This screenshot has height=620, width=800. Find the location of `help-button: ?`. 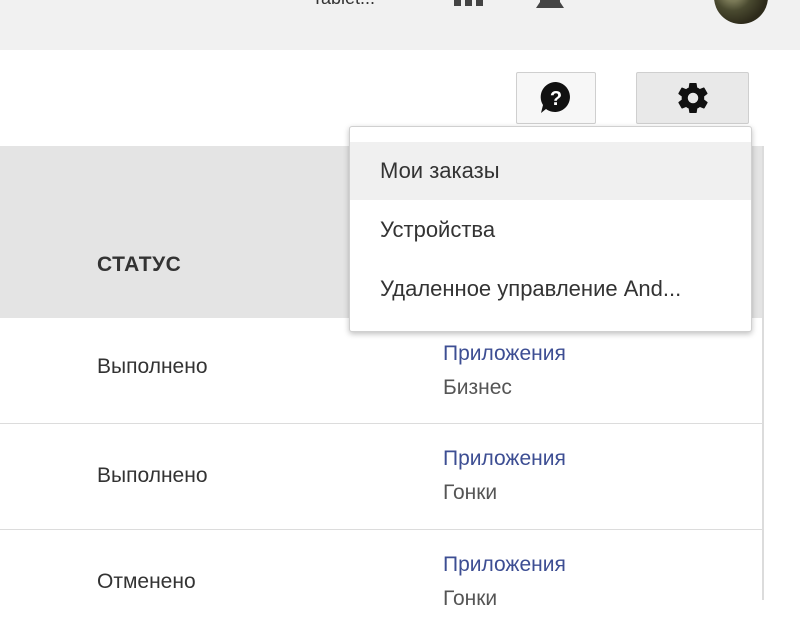

help-button: ? is located at coordinates (556, 98).